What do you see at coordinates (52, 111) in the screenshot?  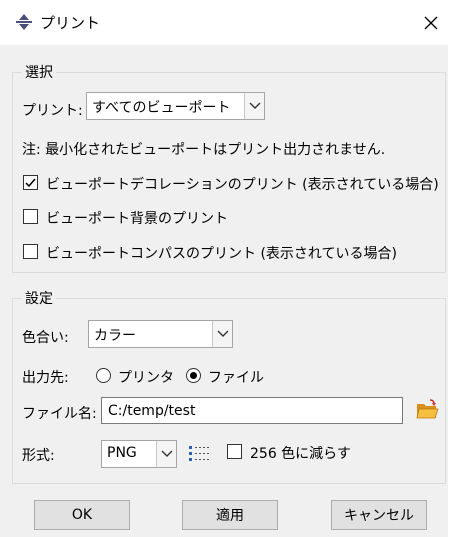 I see `print-label: プリント:` at bounding box center [52, 111].